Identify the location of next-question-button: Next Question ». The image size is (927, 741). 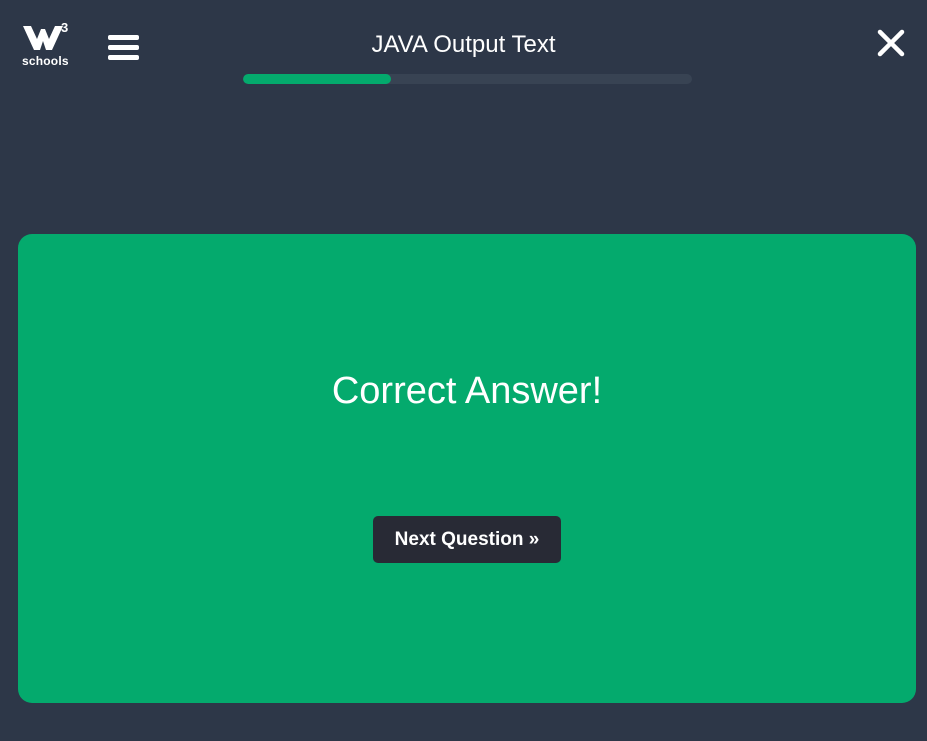
(467, 539).